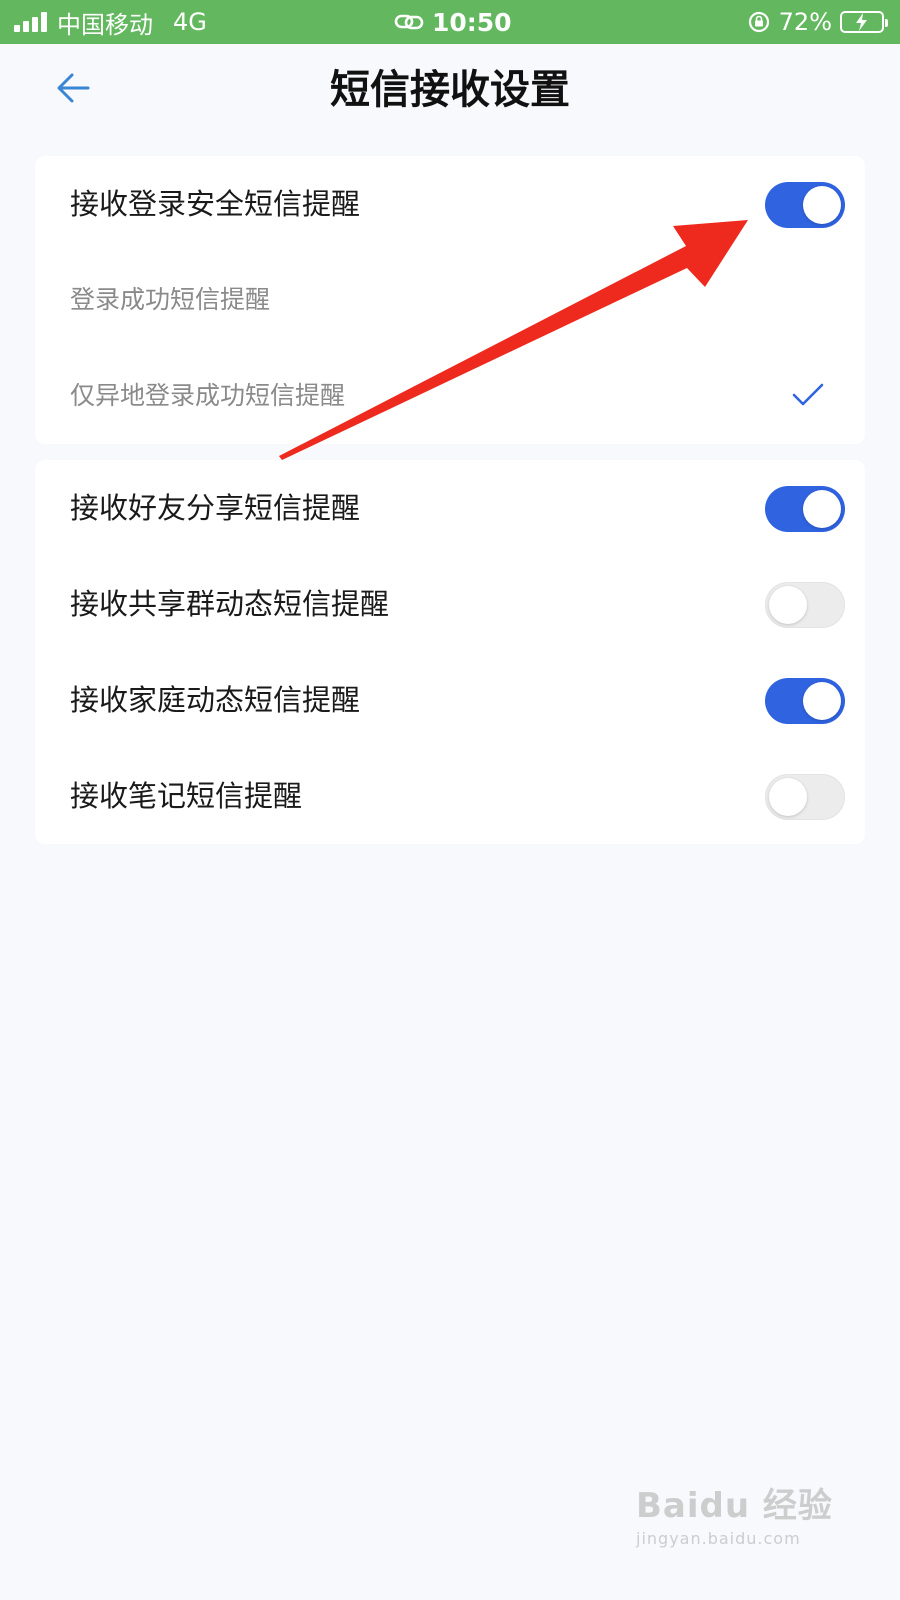  I want to click on setting-row-friend-share: 接收好友分享短信提醒, so click(450, 508).